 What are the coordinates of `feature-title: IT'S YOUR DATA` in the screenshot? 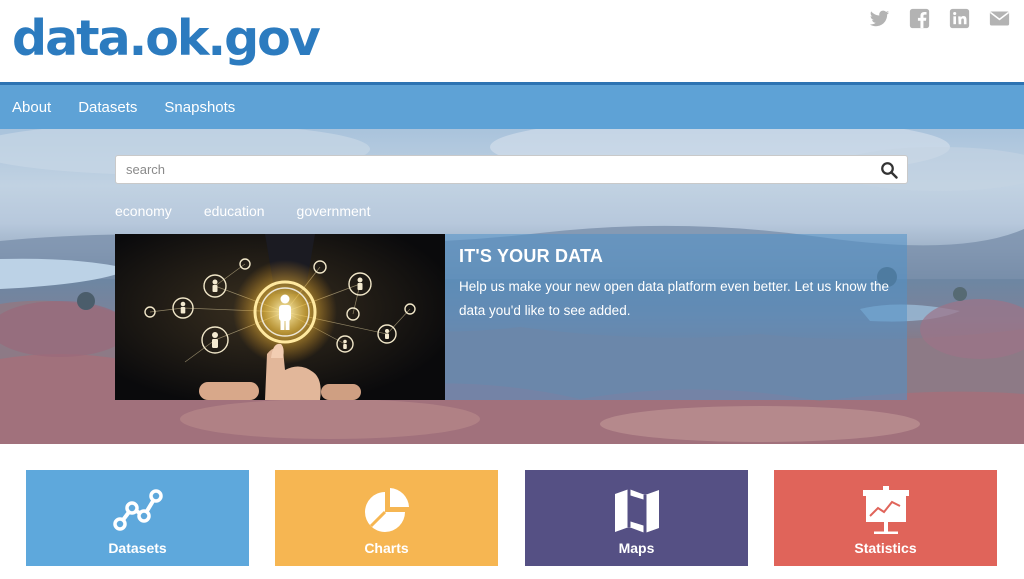 It's located at (531, 256).